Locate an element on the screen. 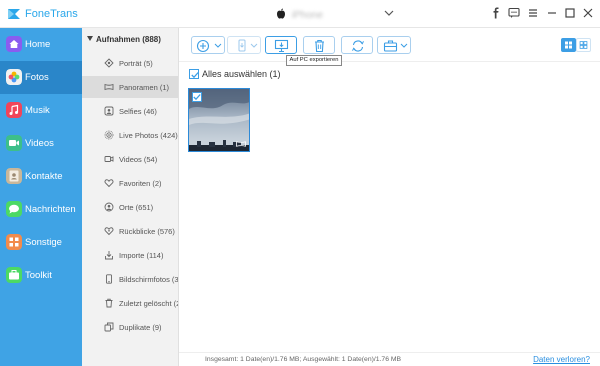 The height and width of the screenshot is (366, 600). select-all-label: Alles auswählen (1) is located at coordinates (241, 74).